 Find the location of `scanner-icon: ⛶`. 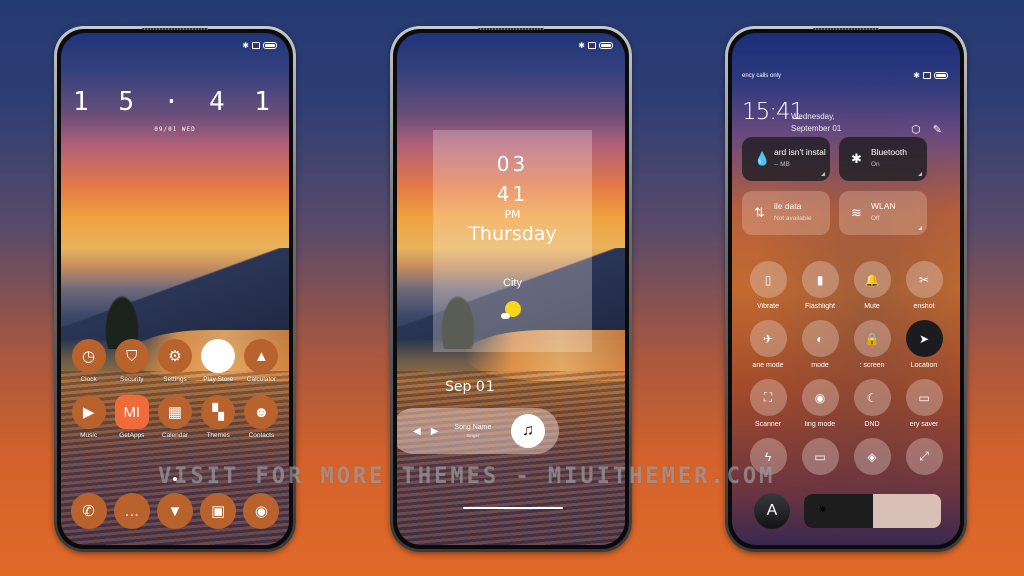

scanner-icon: ⛶ is located at coordinates (768, 397).